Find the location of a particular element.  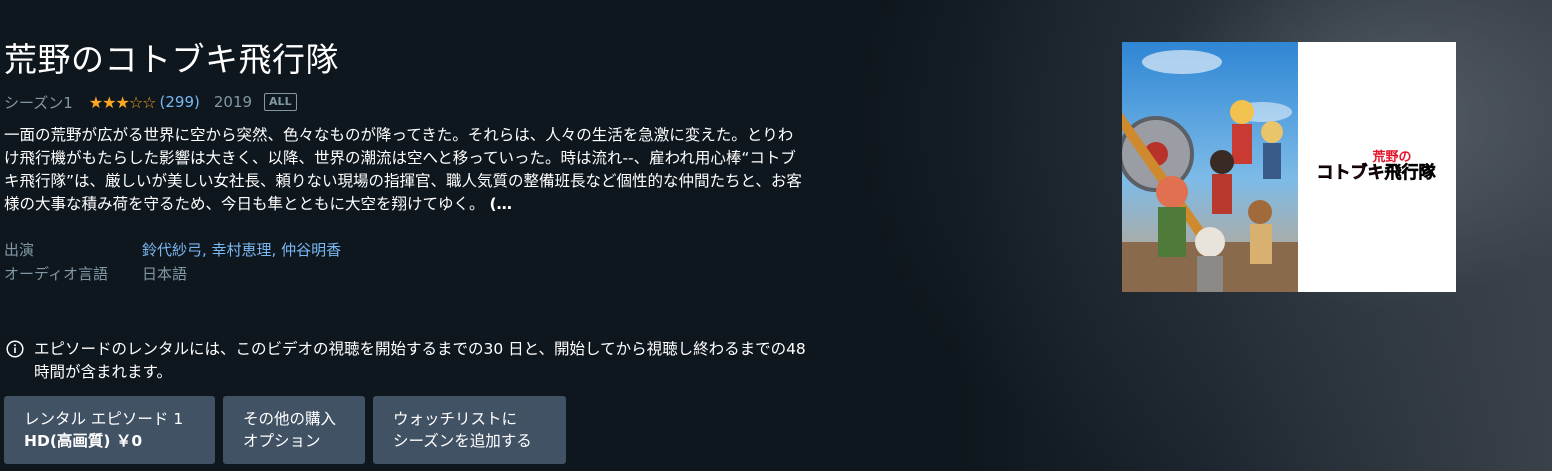

other-purchase-options-button: その他の購入 オプション is located at coordinates (294, 430).